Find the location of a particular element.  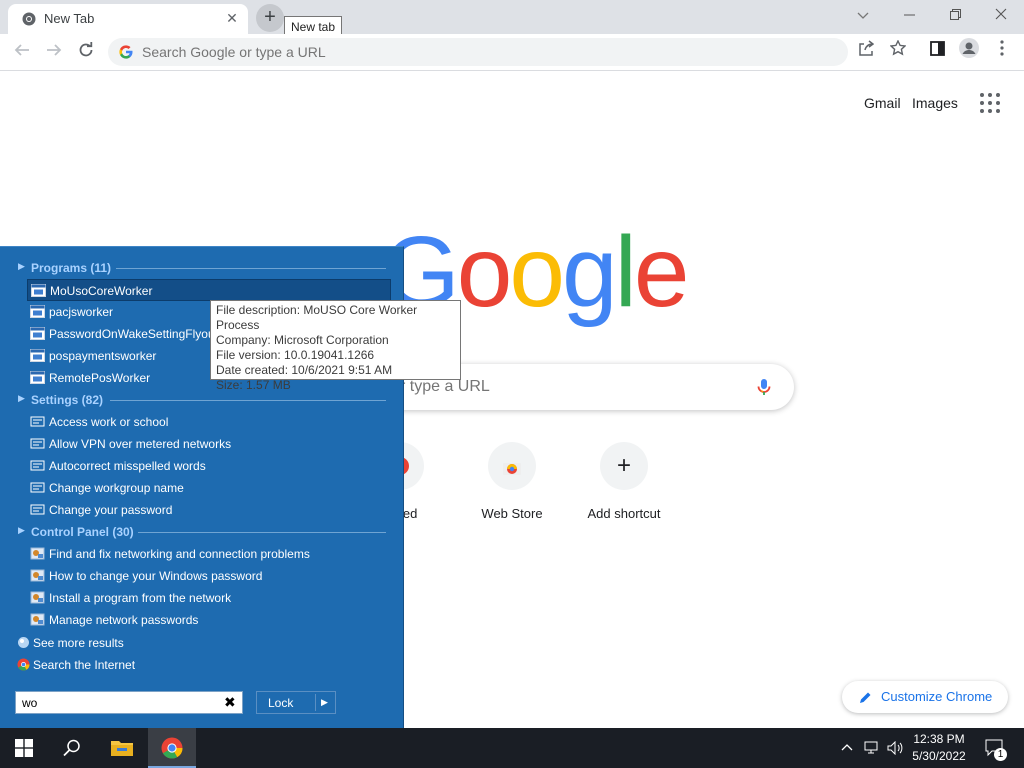

section-title: Settings (82) is located at coordinates (67, 400).